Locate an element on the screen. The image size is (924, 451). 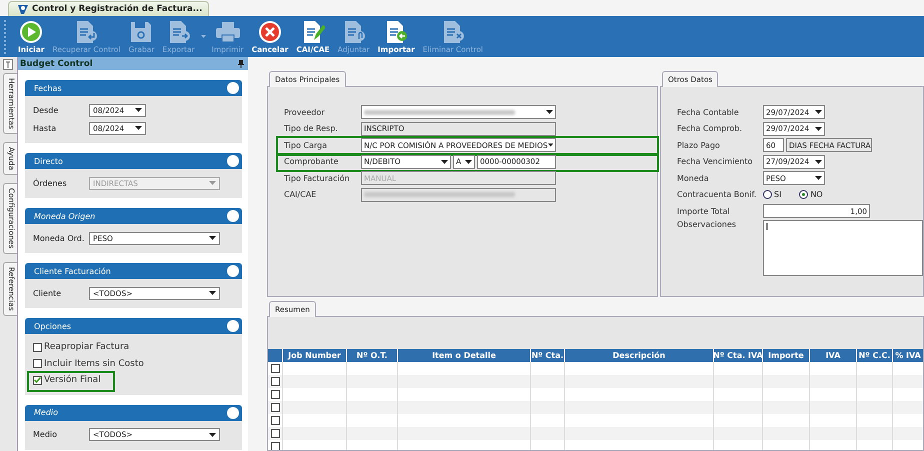
field-label: Contracuenta Bonif. is located at coordinates (717, 195).